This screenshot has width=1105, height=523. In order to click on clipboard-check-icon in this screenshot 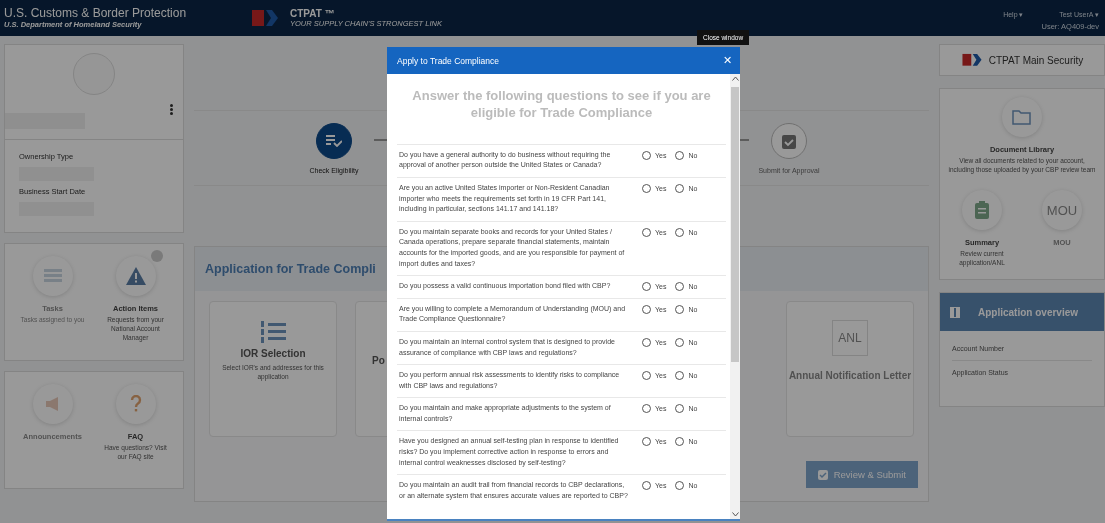, I will do `click(789, 140)`.